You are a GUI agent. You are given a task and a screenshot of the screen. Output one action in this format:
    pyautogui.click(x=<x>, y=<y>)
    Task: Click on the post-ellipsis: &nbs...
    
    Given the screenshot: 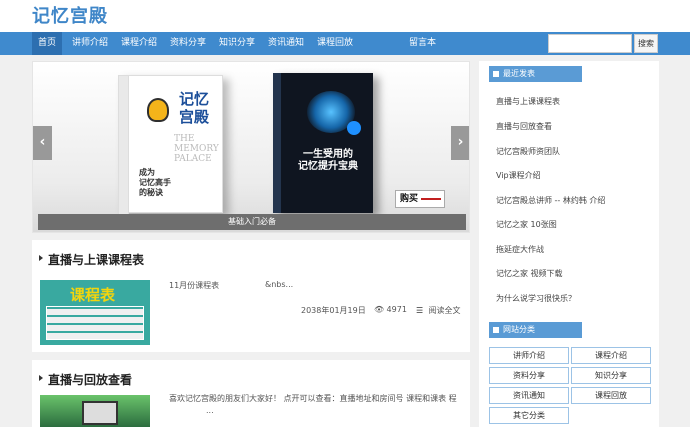 What is the action you would take?
    pyautogui.click(x=279, y=284)
    